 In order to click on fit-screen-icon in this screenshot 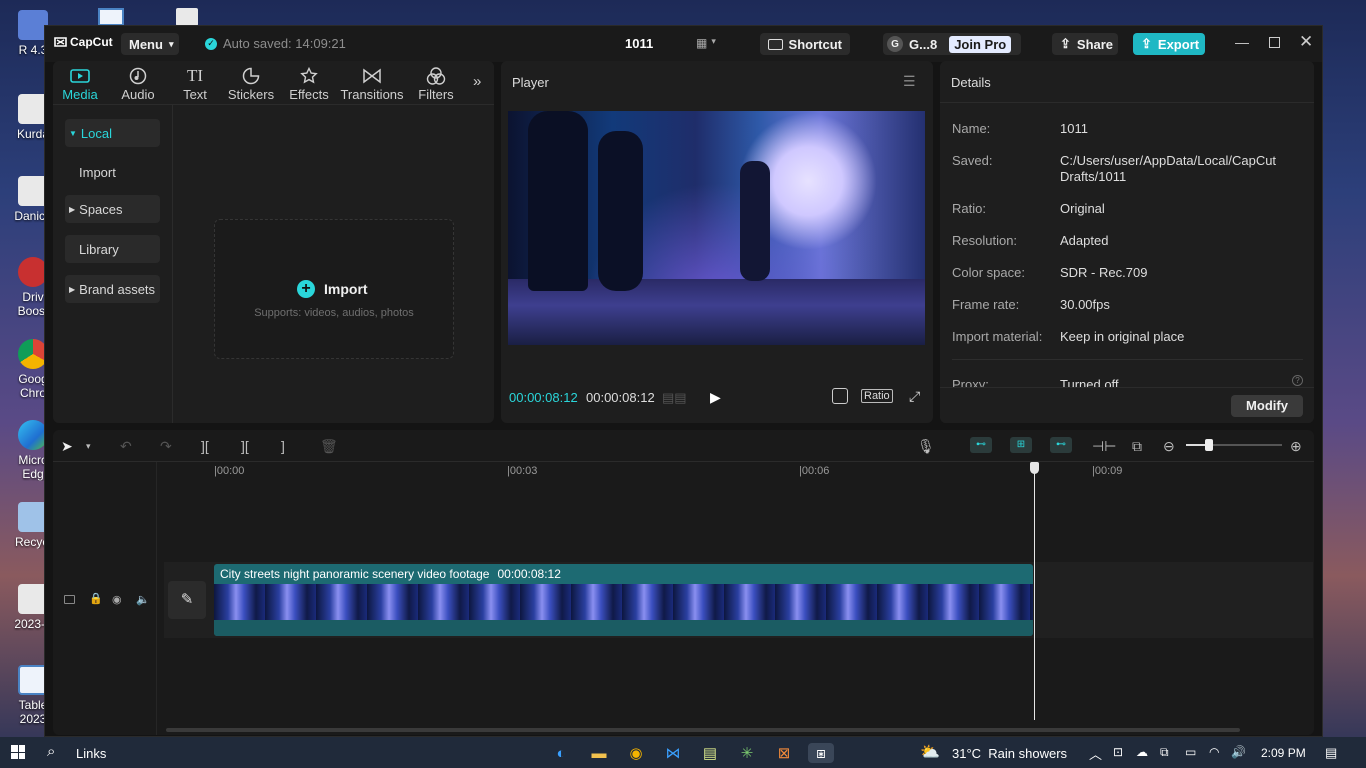, I will do `click(840, 396)`.